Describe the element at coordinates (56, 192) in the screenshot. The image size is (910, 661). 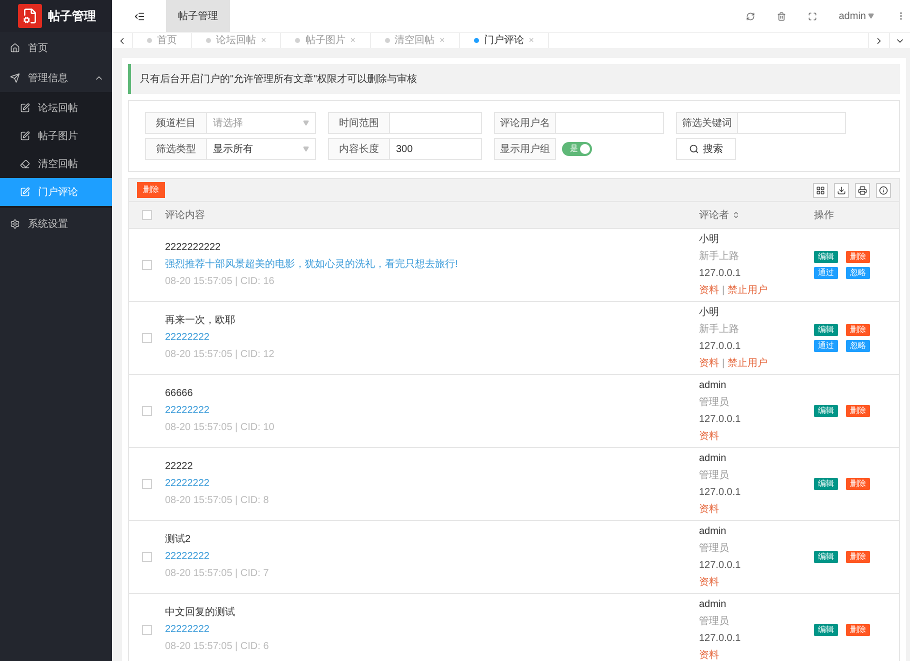
I see `sidebar-item: 门户评论` at that location.